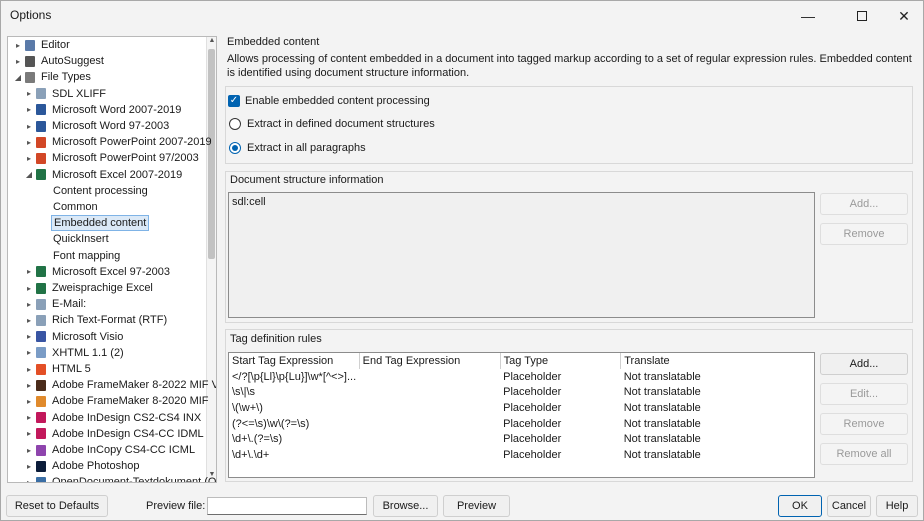 The image size is (924, 521). Describe the element at coordinates (41, 94) in the screenshot. I see `sdlxliff-icon` at that location.